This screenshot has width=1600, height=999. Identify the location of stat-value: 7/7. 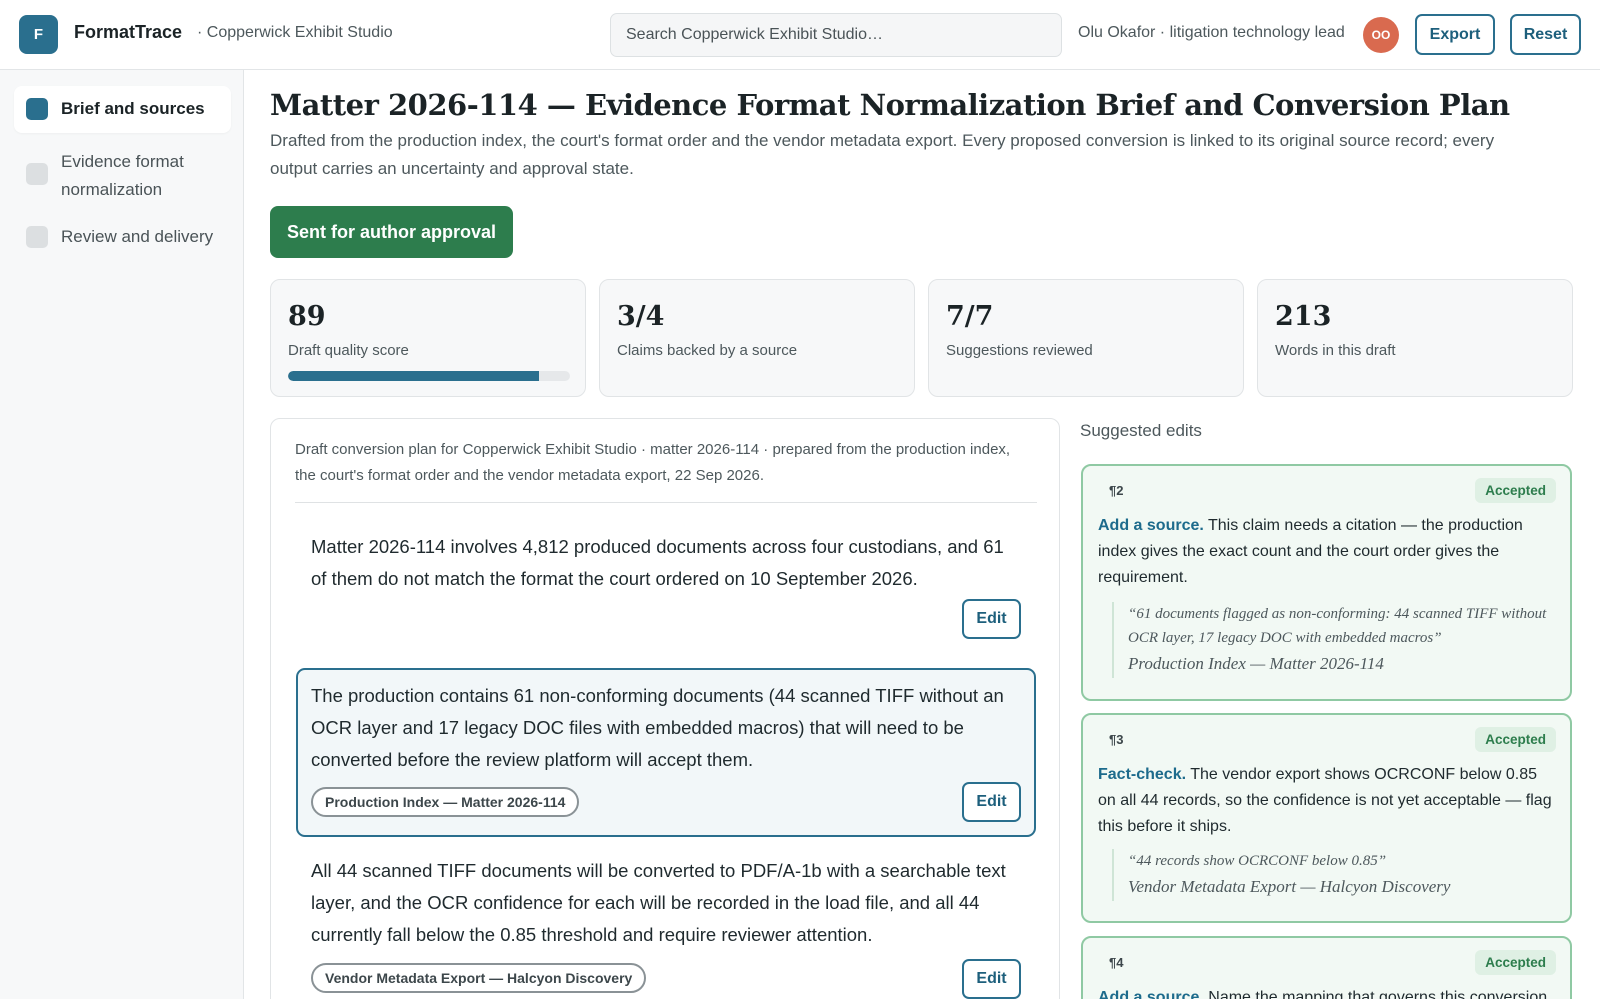
(970, 316).